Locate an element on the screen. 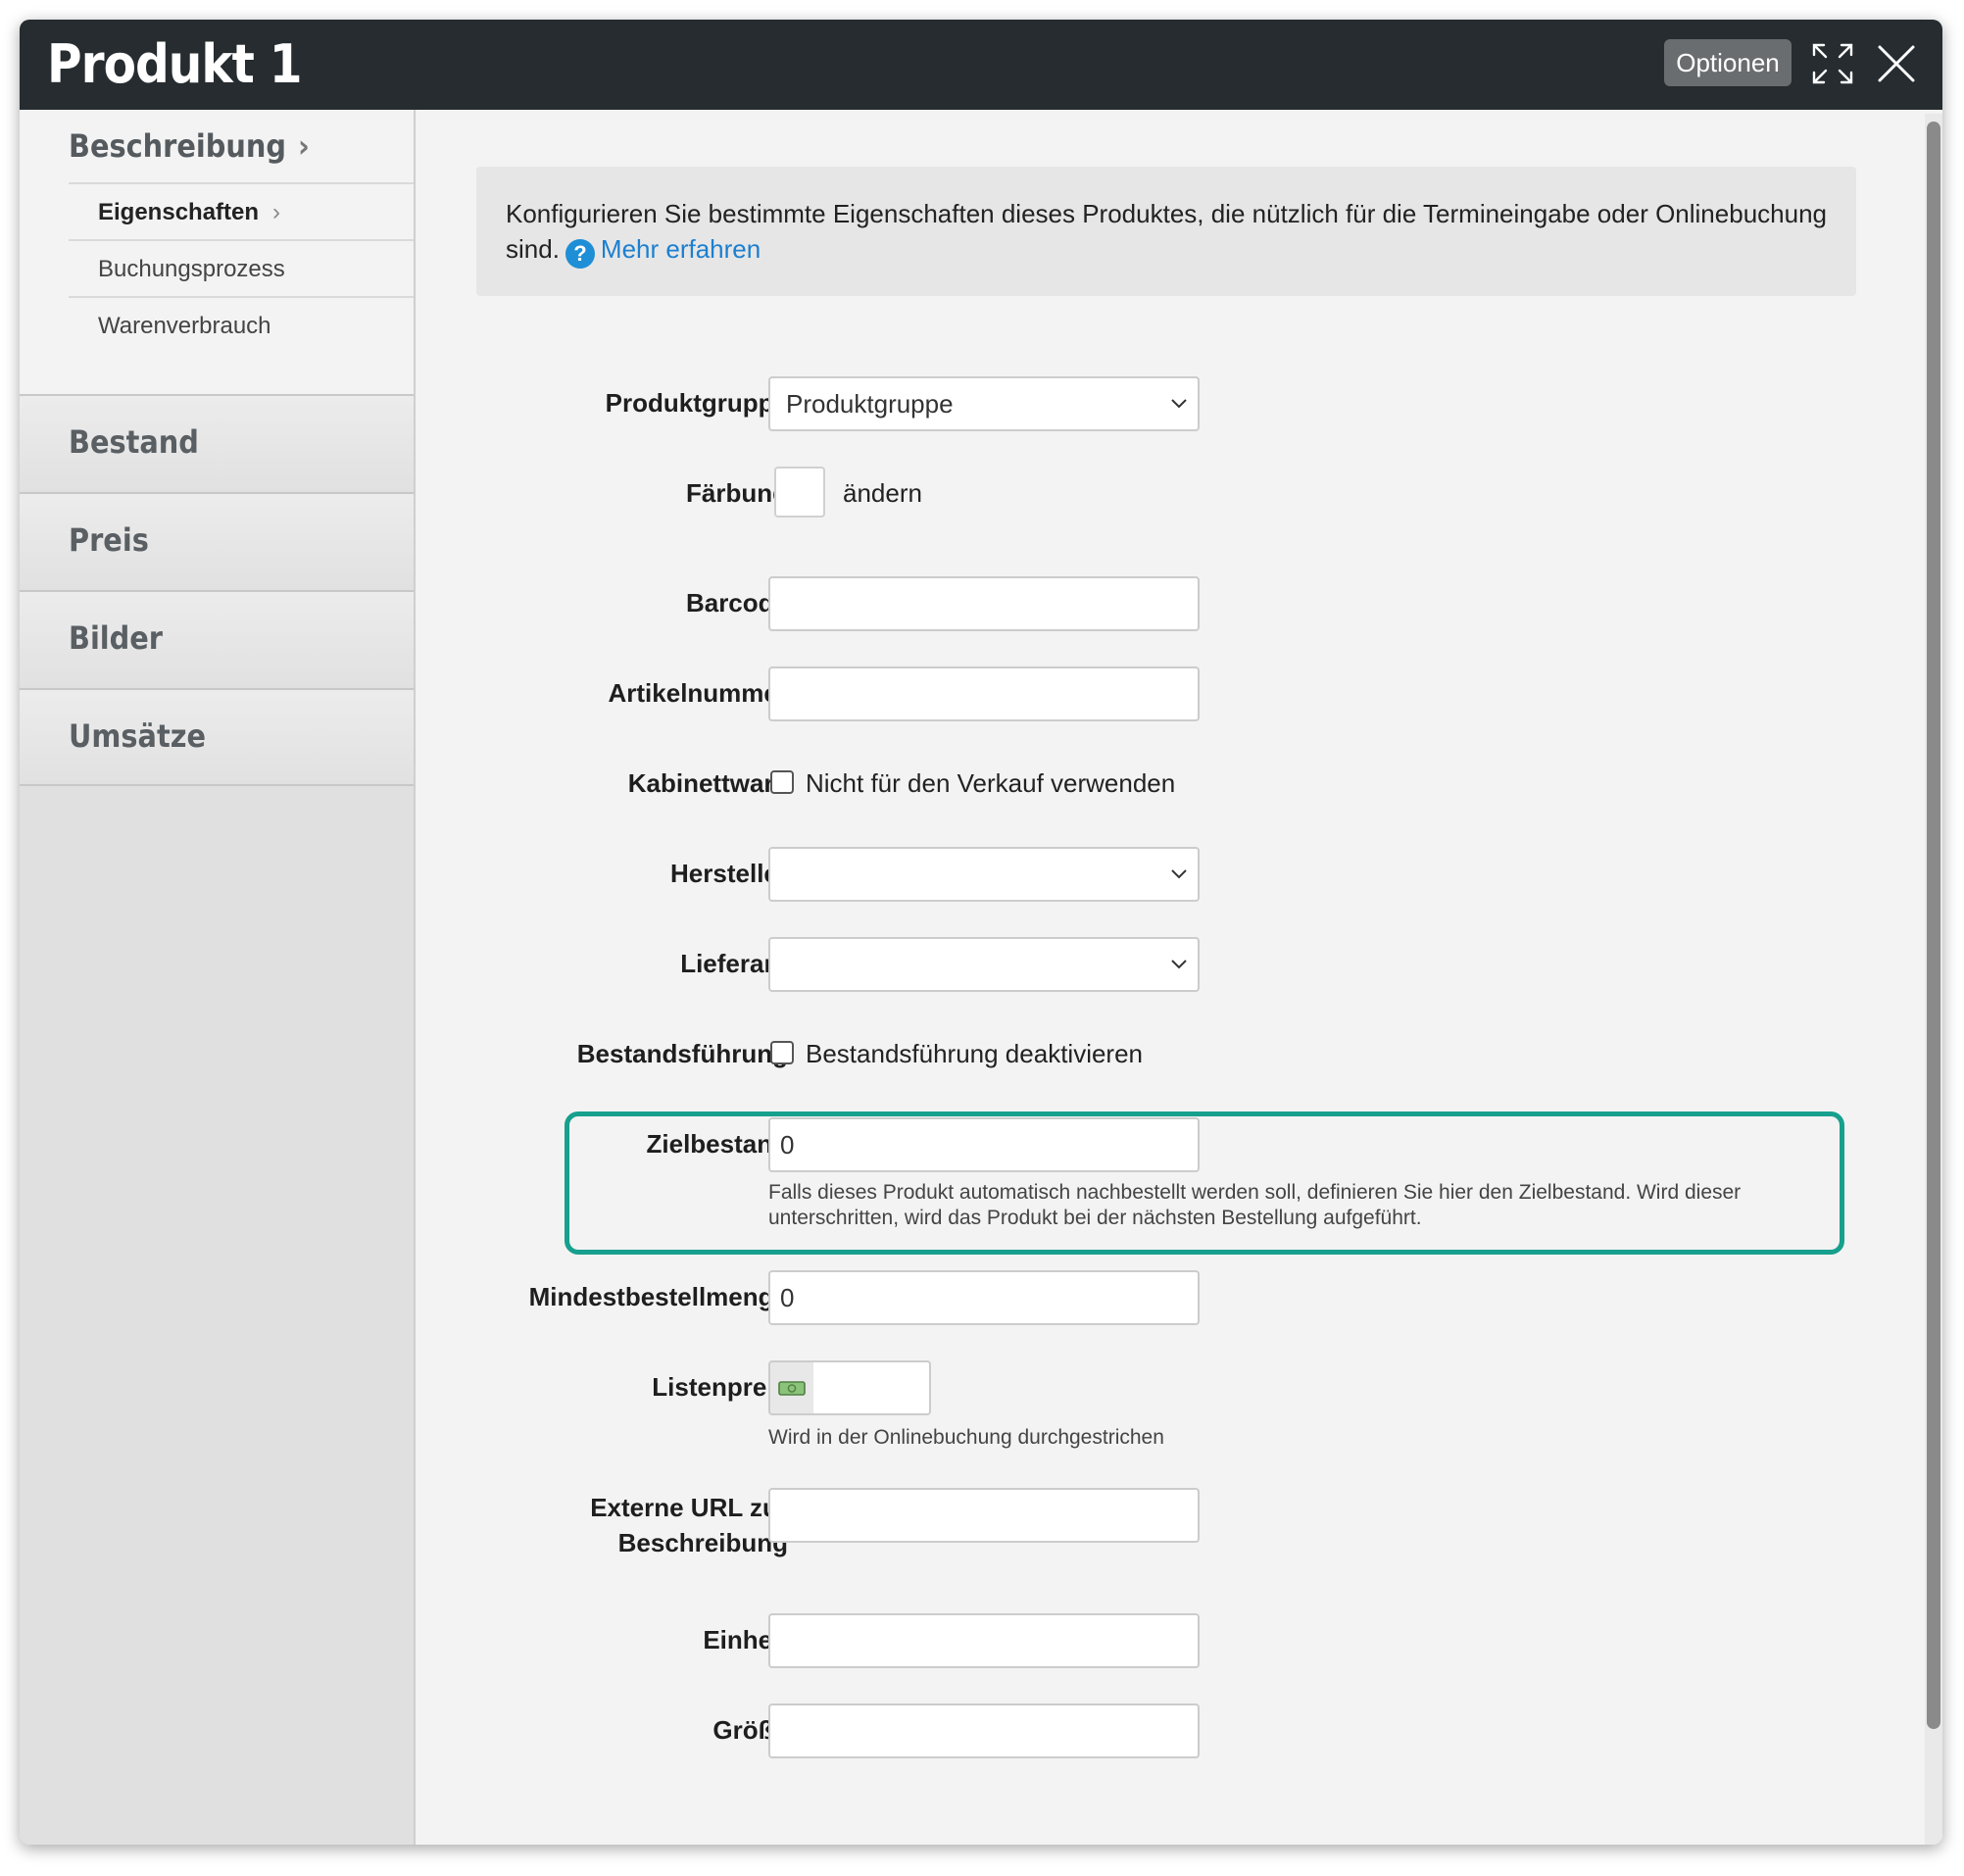  bestandsfuehrung-checkbox is located at coordinates (782, 1052).